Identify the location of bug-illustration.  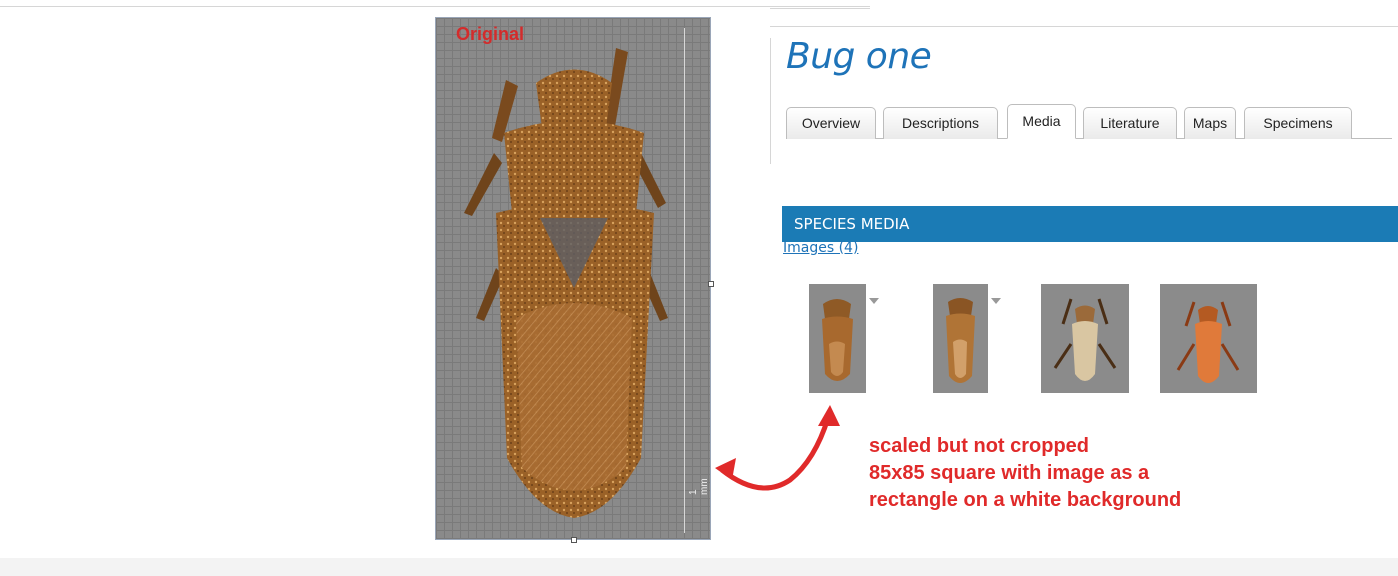
(566, 283).